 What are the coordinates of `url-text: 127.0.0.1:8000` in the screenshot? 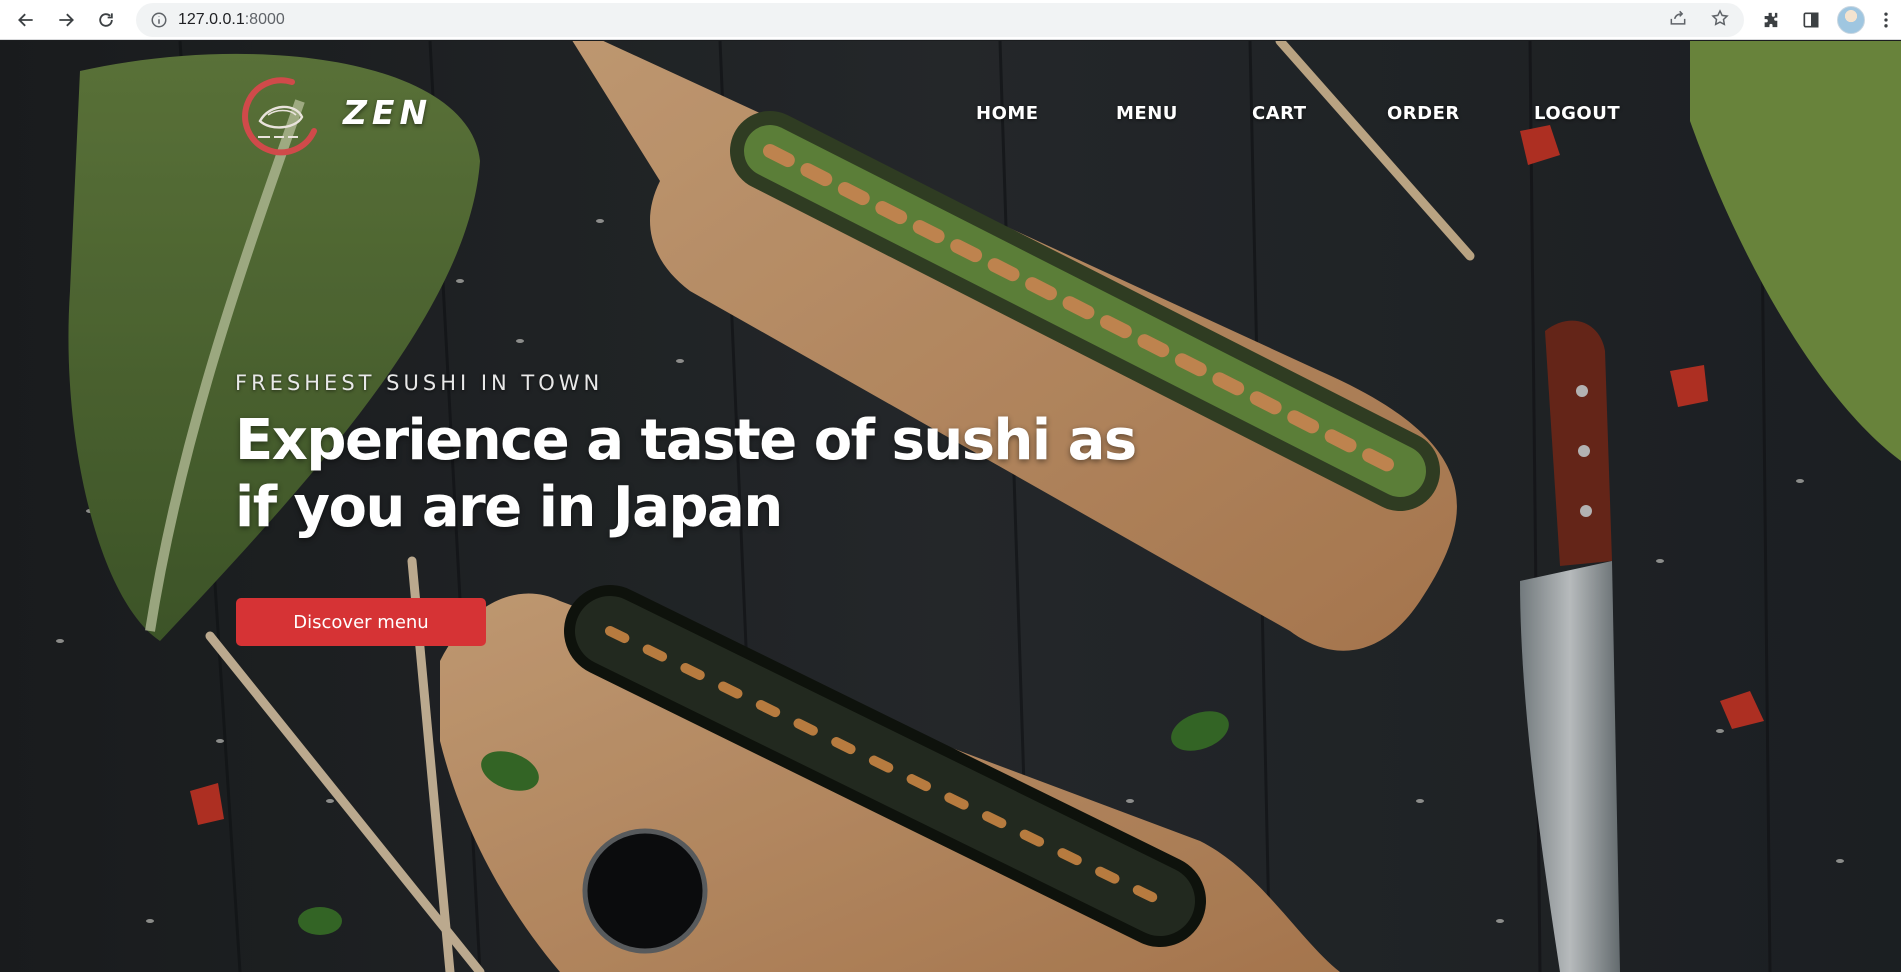 It's located at (231, 20).